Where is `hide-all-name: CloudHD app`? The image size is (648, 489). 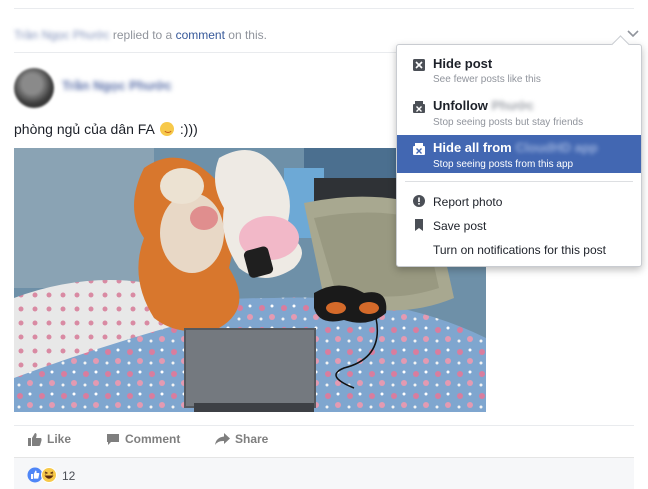
hide-all-name: CloudHD app is located at coordinates (556, 147).